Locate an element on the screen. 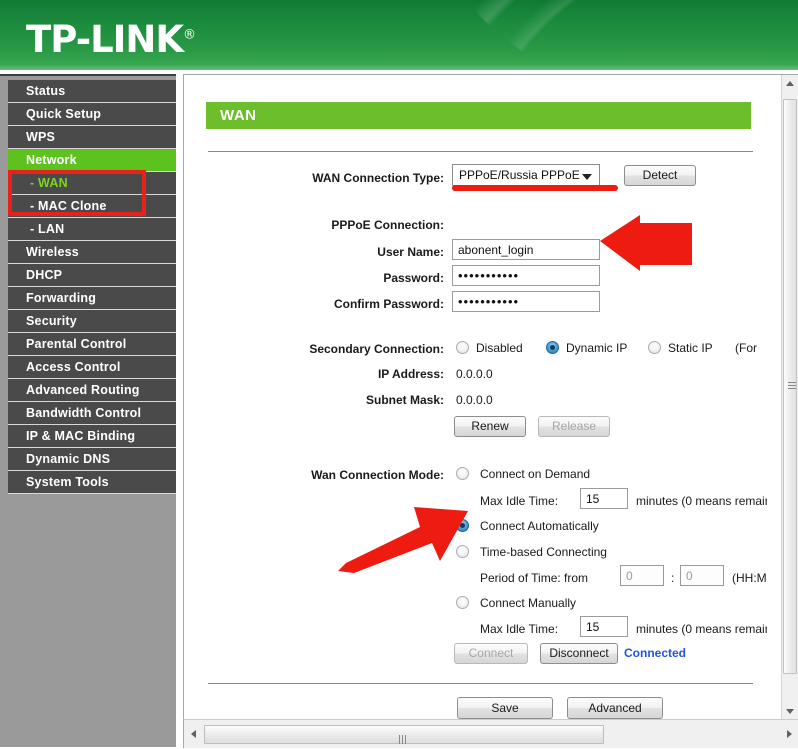 This screenshot has height=749, width=798. triangle-right-icon is located at coordinates (789, 734).